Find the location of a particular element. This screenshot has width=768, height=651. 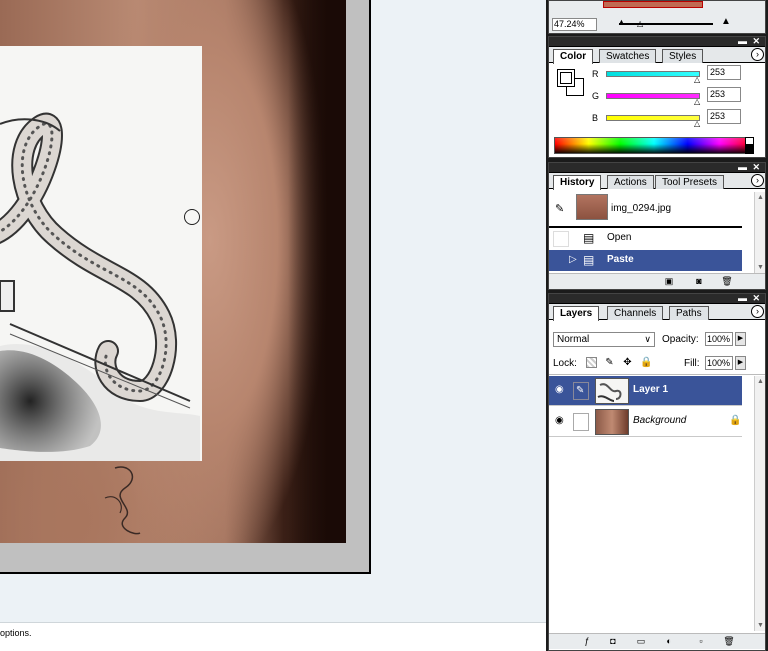

status-bar: options. is located at coordinates (274, 636).